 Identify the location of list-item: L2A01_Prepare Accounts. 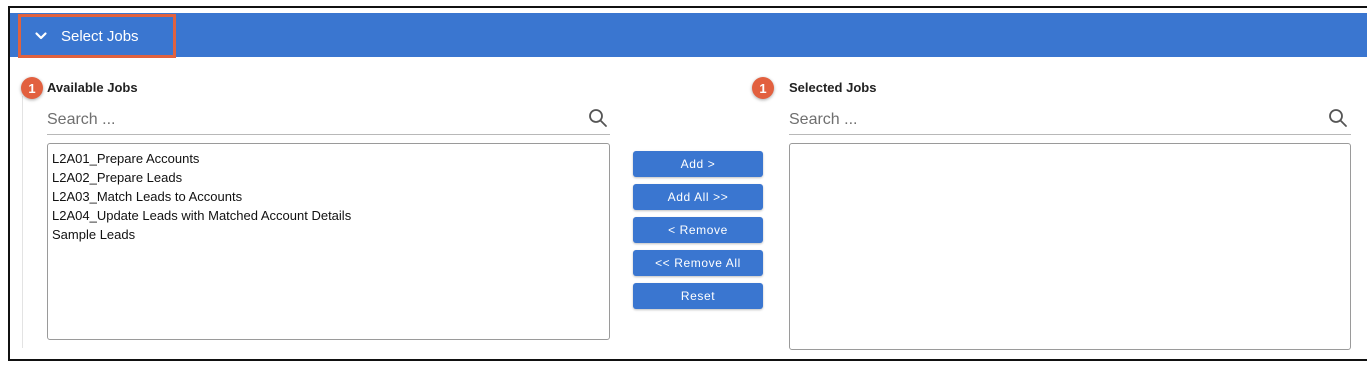
(328, 158).